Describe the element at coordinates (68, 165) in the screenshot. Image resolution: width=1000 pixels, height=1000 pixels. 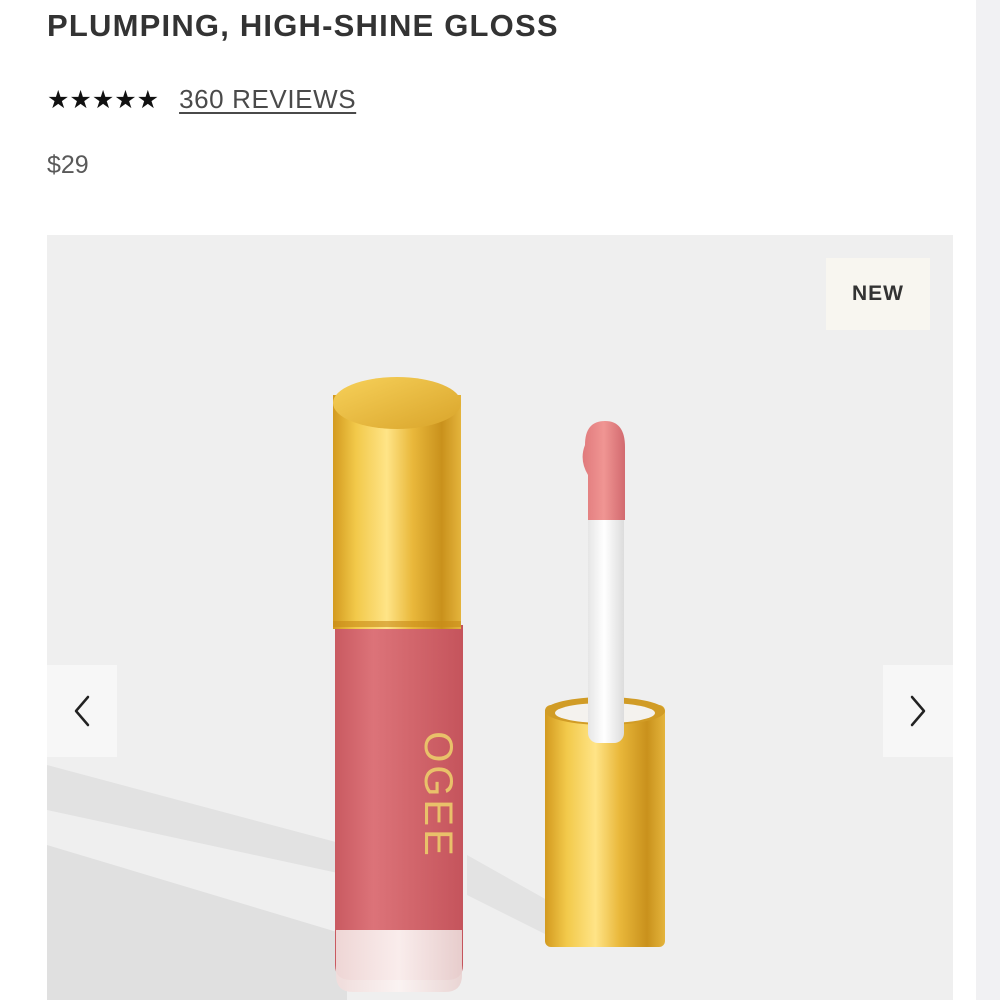
I see `product-price: $29` at that location.